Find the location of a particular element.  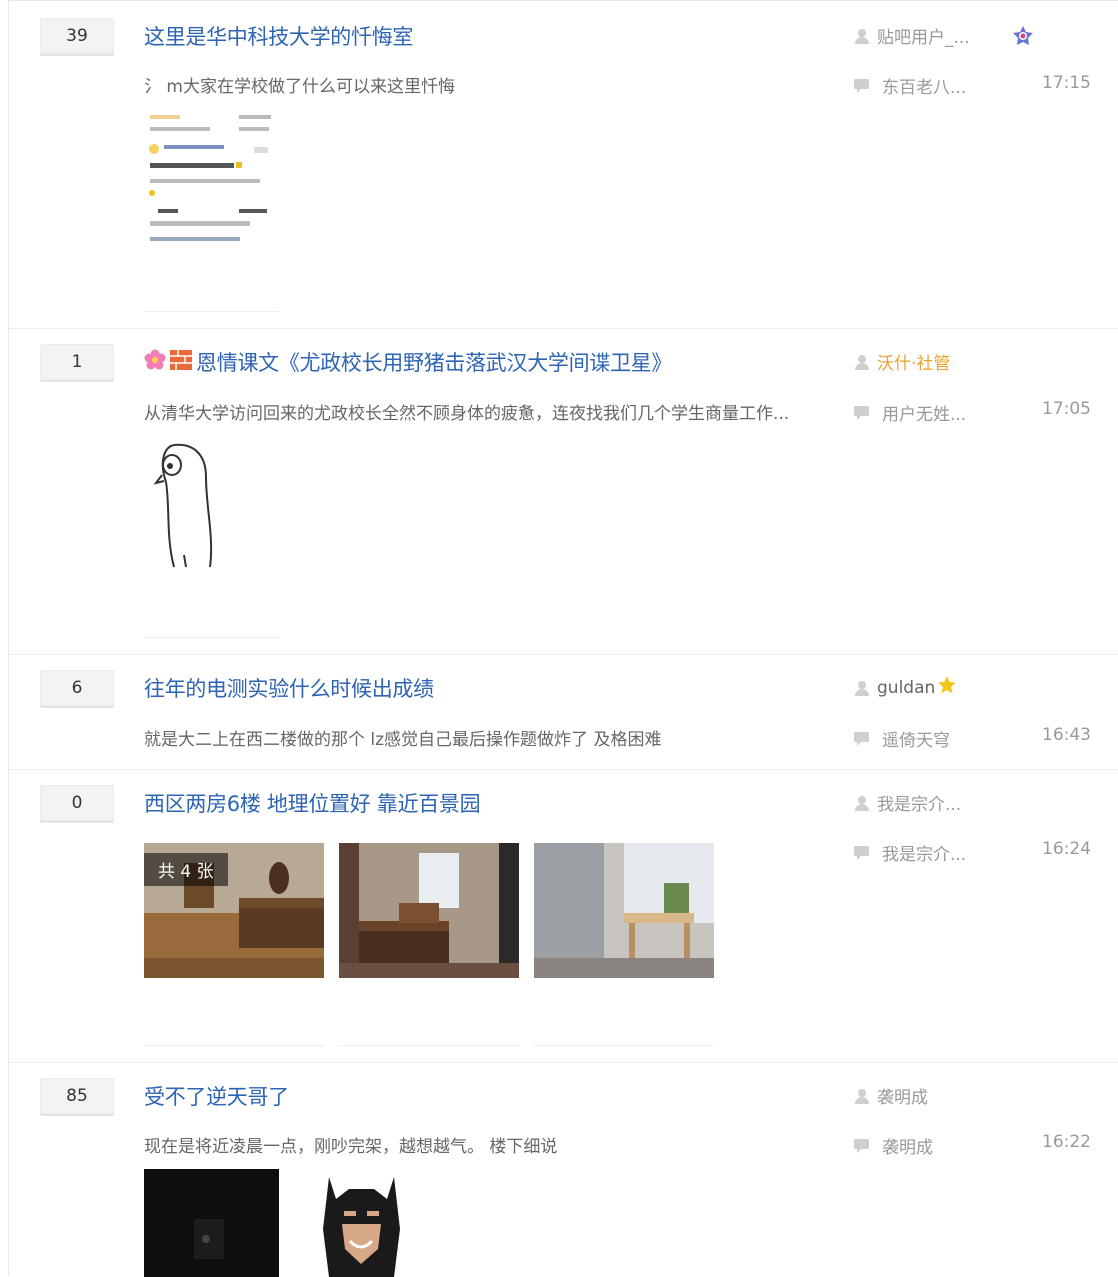

thread-thumbnail: 共 4 张 is located at coordinates (234, 910).